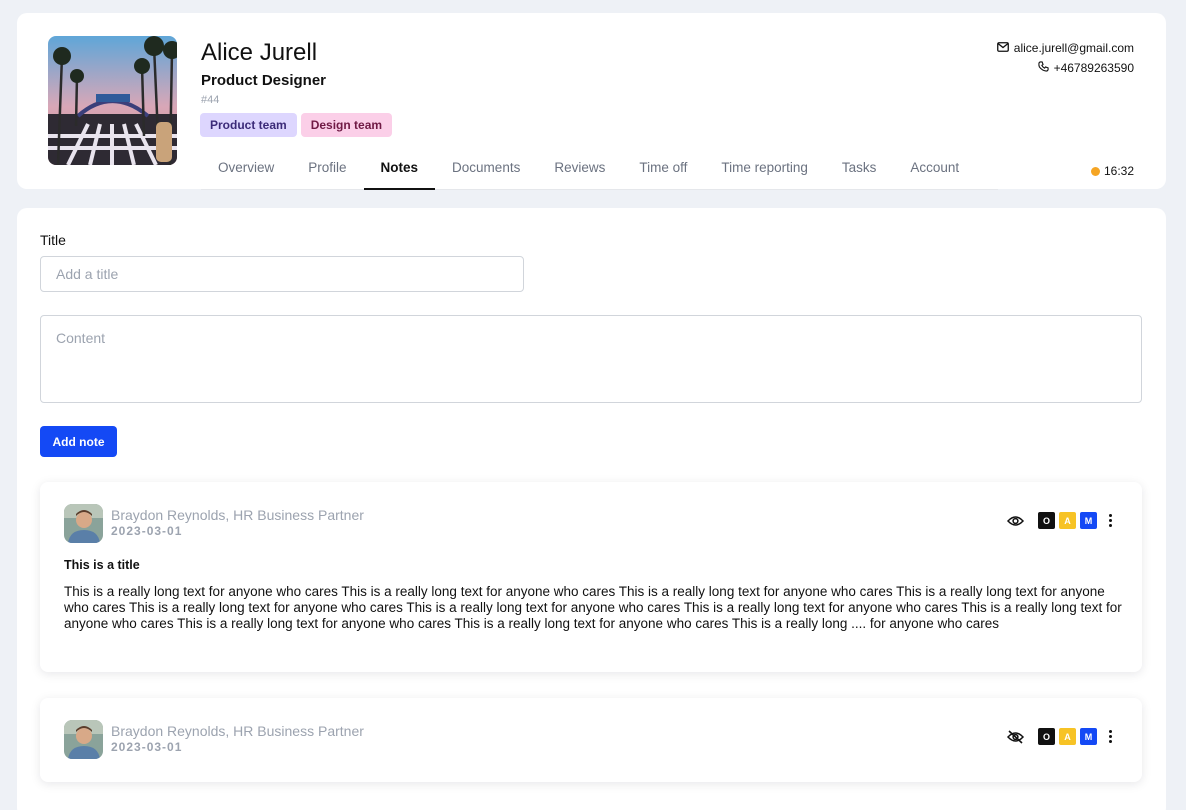 The width and height of the screenshot is (1186, 810). What do you see at coordinates (112, 100) in the screenshot?
I see `profile-photo` at bounding box center [112, 100].